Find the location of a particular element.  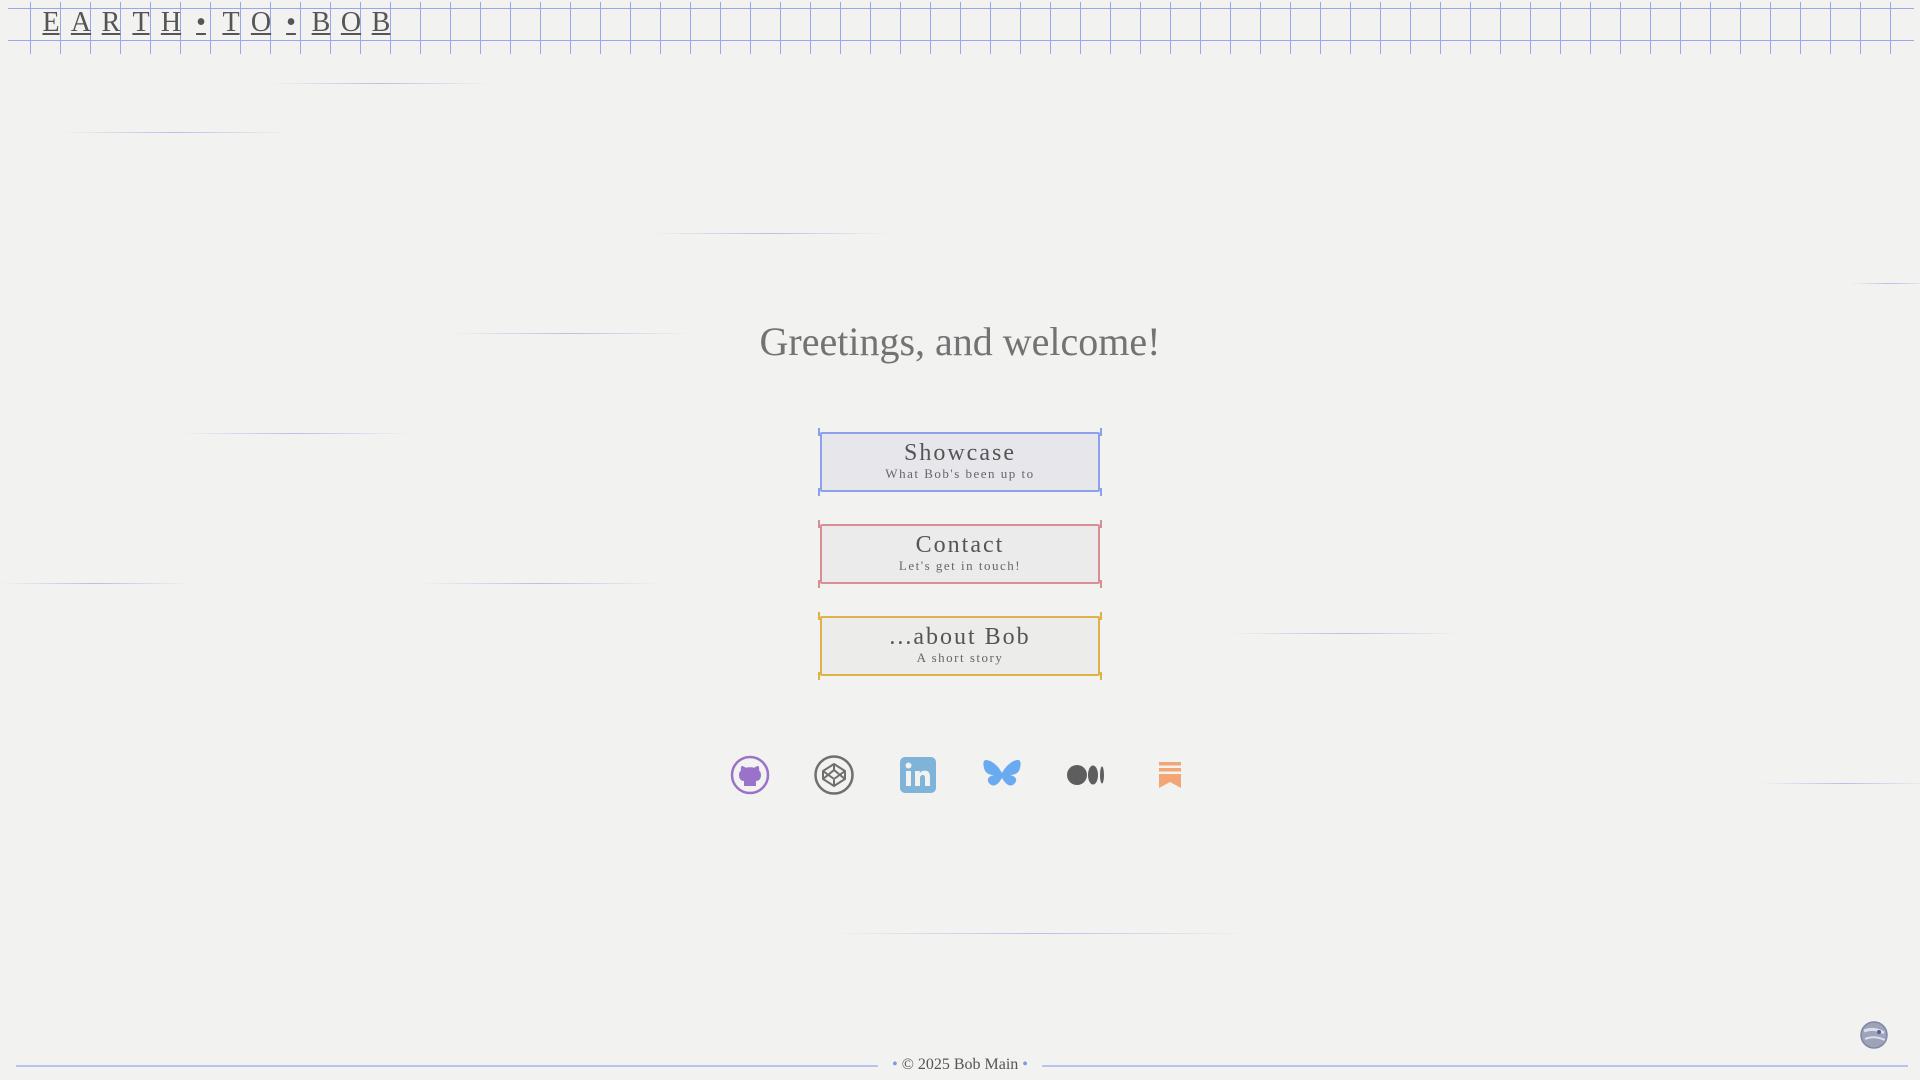

footer-copyright: • © 2025 Bob Main • is located at coordinates (960, 1065).